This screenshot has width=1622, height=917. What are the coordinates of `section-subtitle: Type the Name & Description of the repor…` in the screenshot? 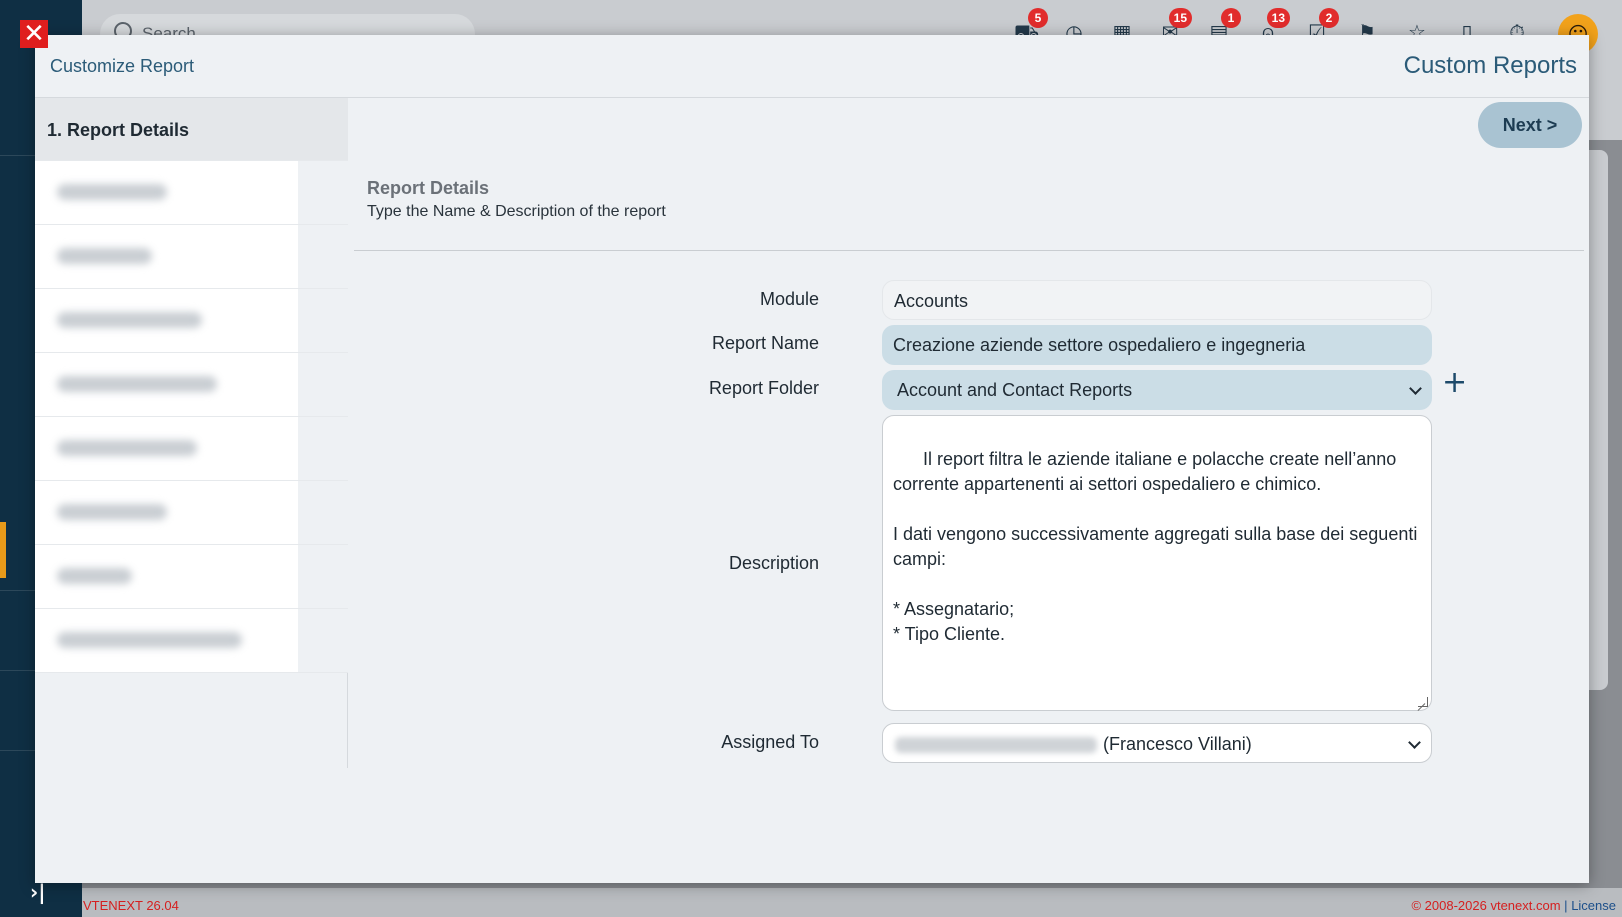 It's located at (516, 211).